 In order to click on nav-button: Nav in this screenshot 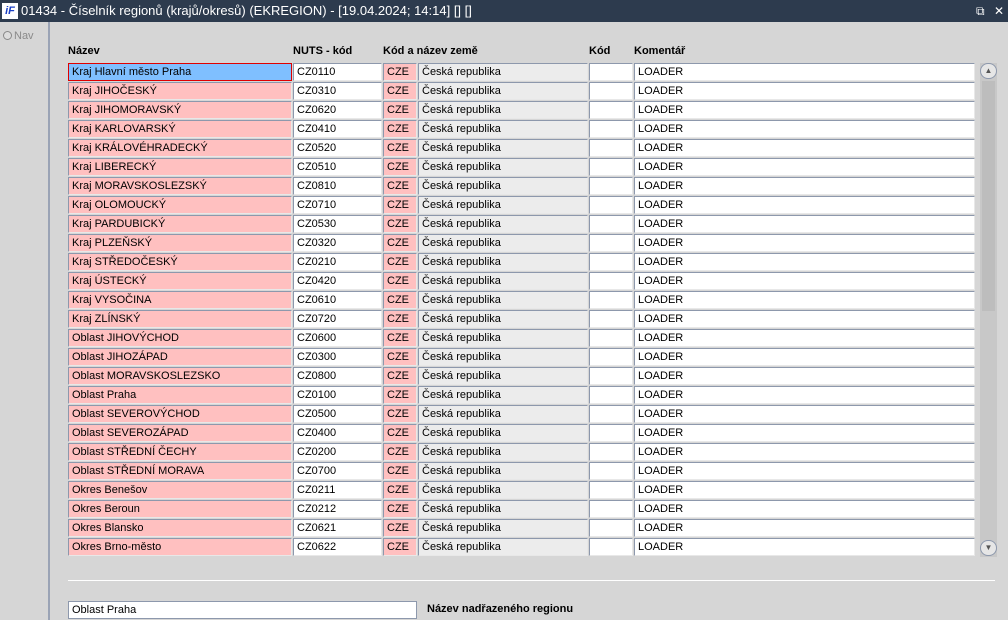, I will do `click(18, 36)`.